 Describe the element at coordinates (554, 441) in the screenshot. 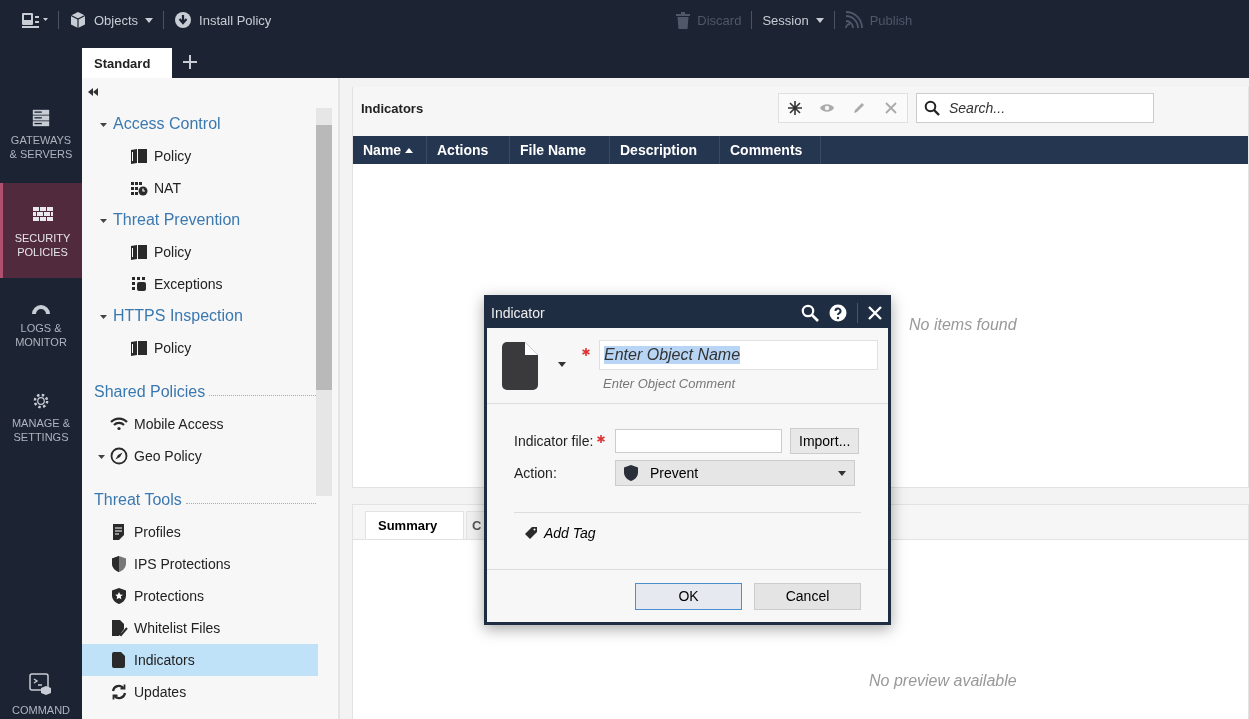

I see `field-label: Indicator file:` at that location.